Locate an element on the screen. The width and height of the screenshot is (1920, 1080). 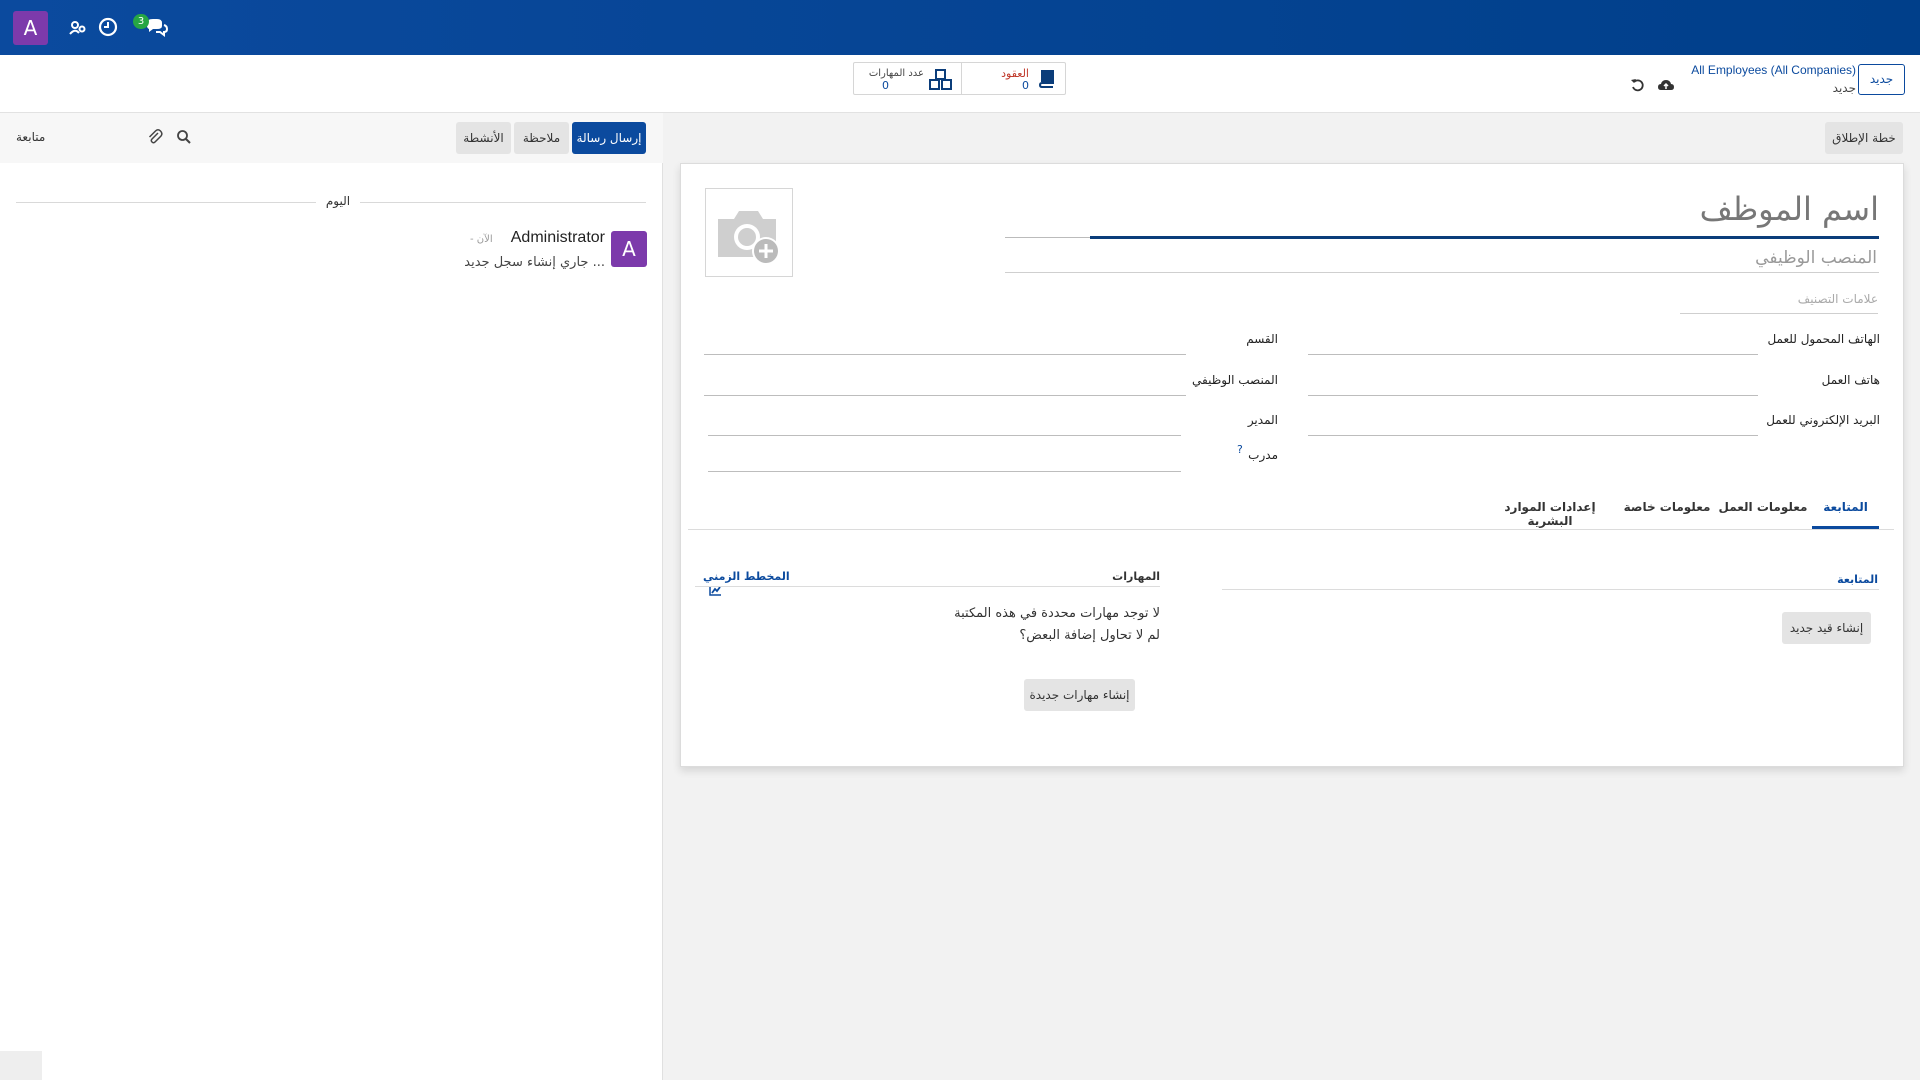
top-navbar is located at coordinates (960, 27).